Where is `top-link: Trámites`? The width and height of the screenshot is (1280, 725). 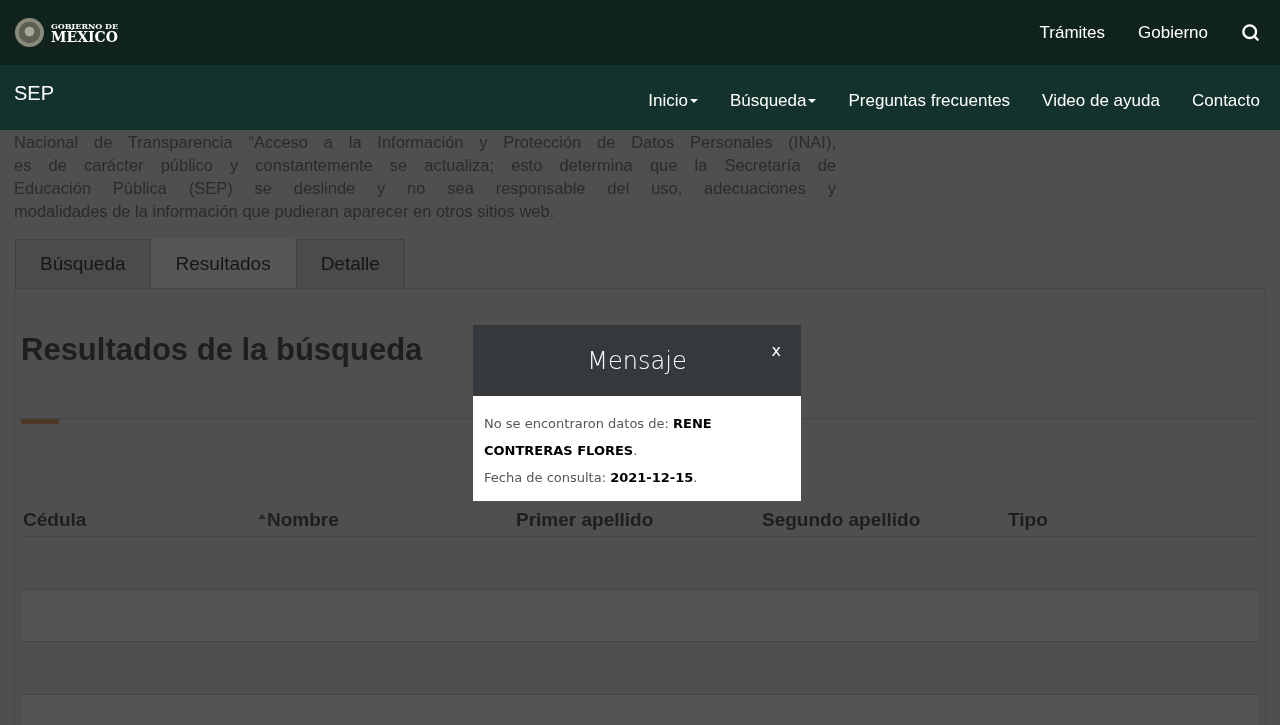 top-link: Trámites is located at coordinates (1072, 32).